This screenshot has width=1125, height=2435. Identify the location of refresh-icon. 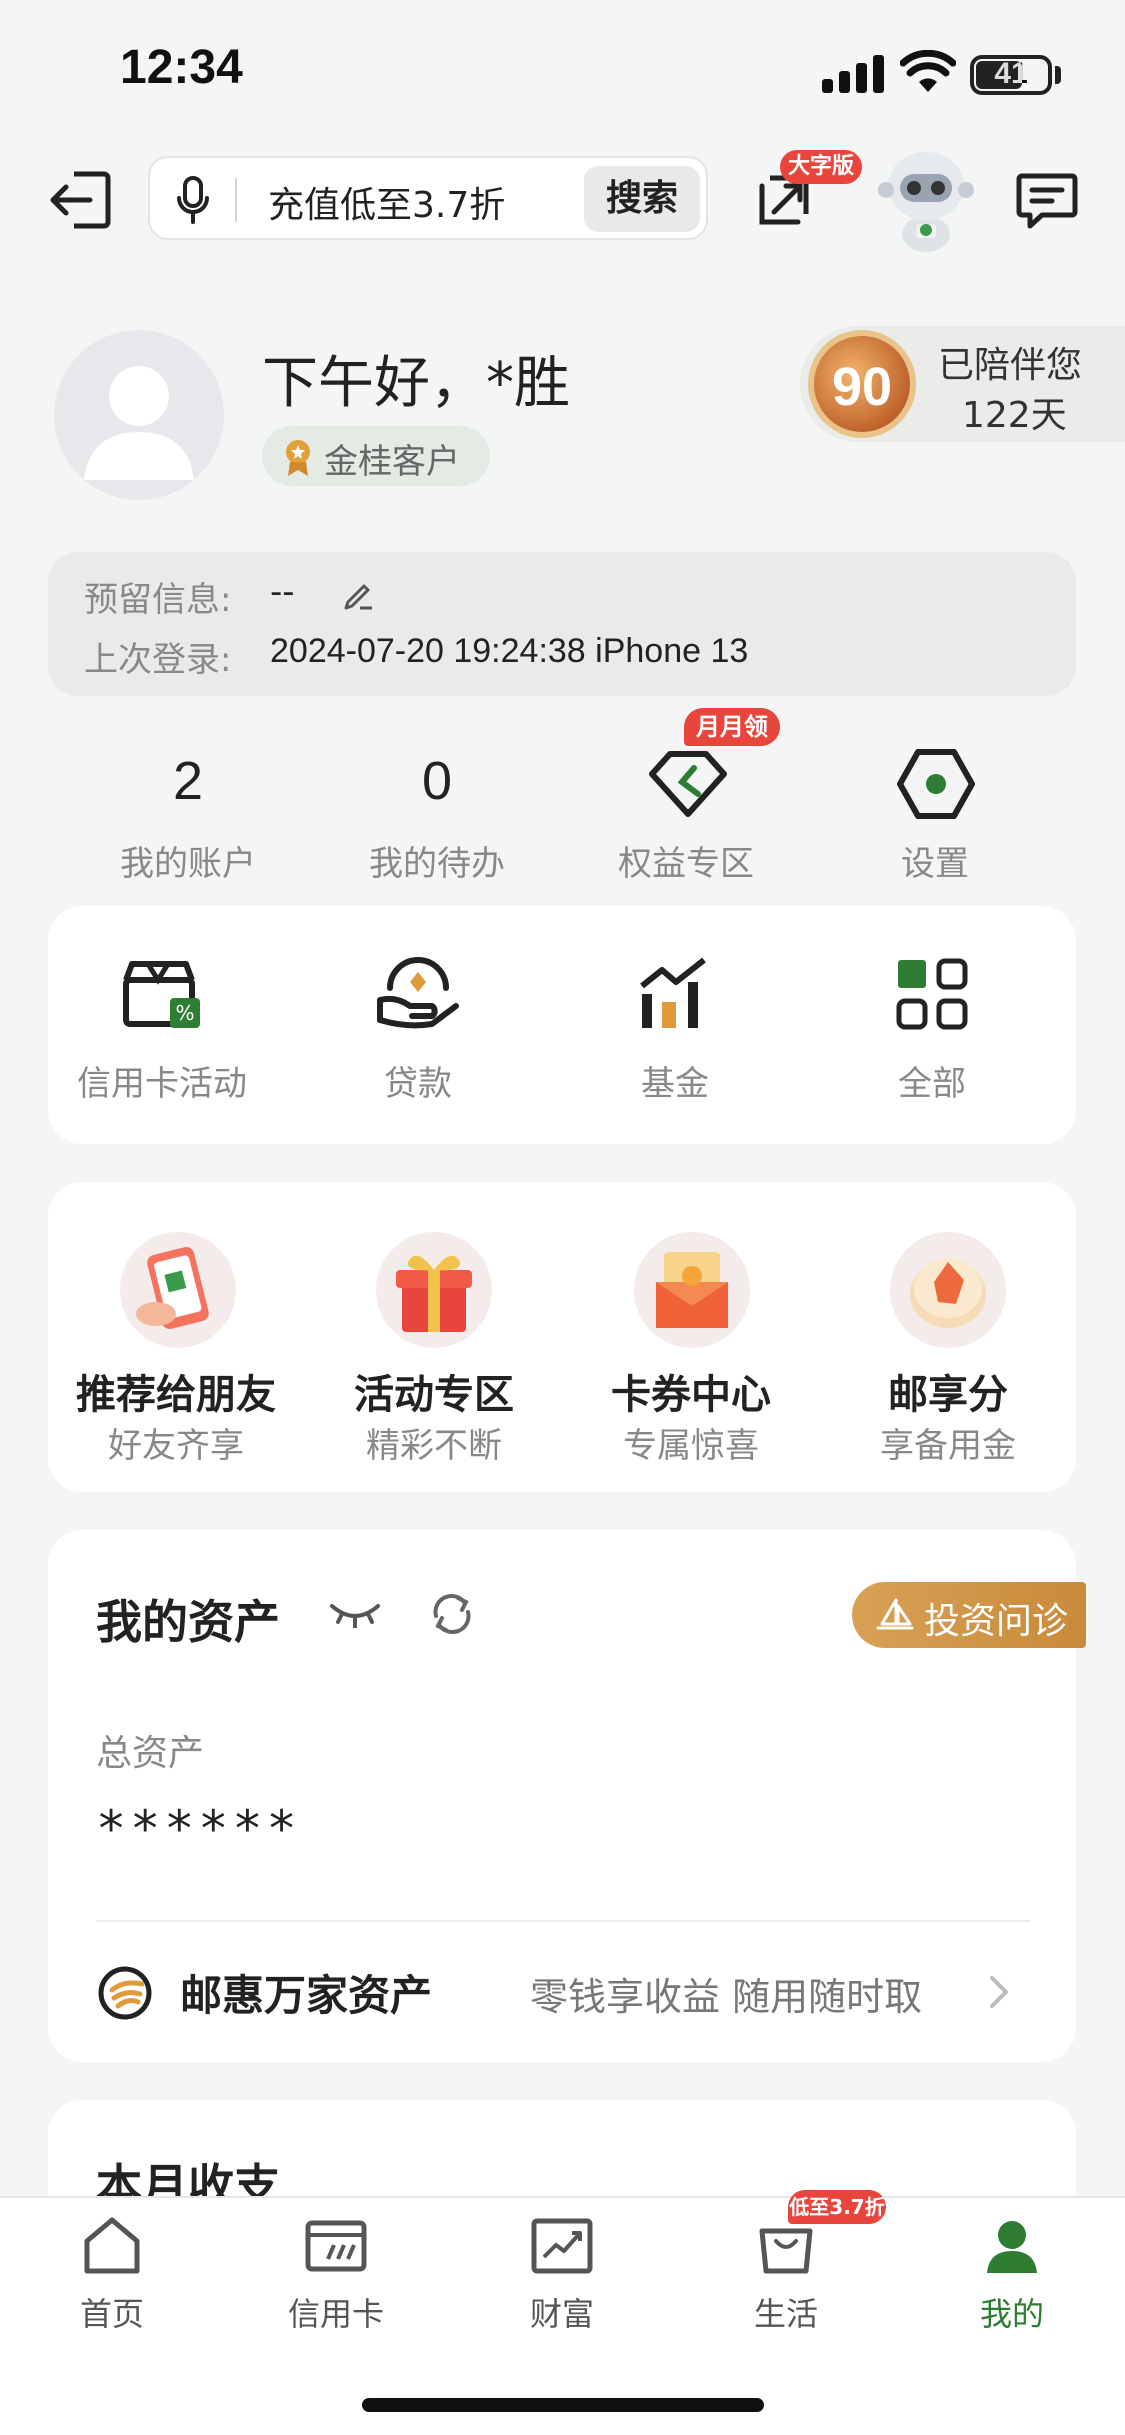
(452, 1614).